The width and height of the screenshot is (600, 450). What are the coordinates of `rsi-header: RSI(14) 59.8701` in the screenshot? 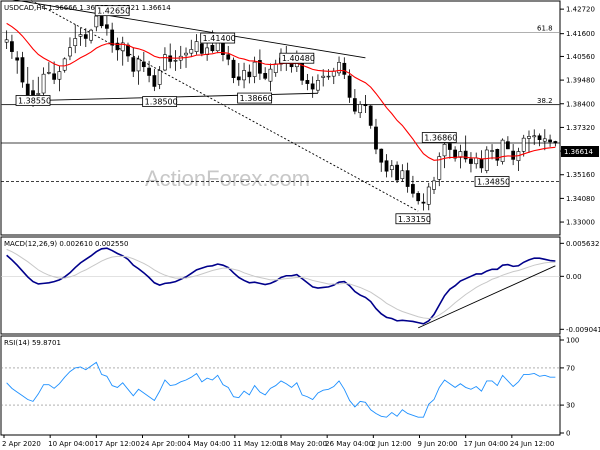 It's located at (32, 343).